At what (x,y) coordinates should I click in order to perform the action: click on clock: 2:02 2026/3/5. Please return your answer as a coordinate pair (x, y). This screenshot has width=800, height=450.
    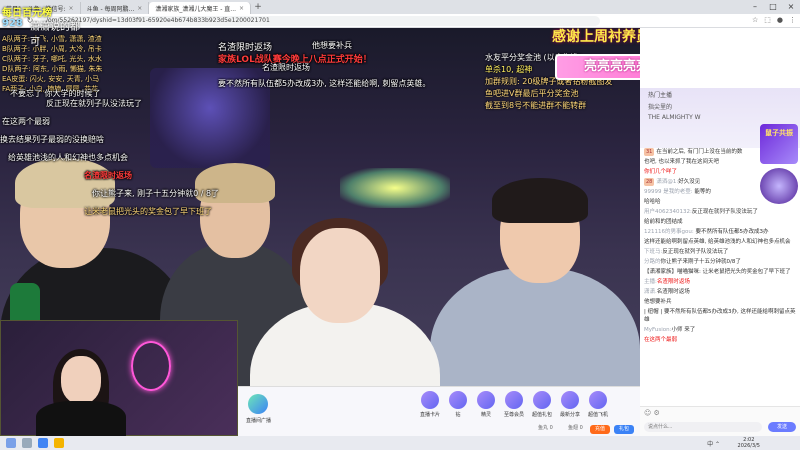
    Looking at the image, I should click on (749, 443).